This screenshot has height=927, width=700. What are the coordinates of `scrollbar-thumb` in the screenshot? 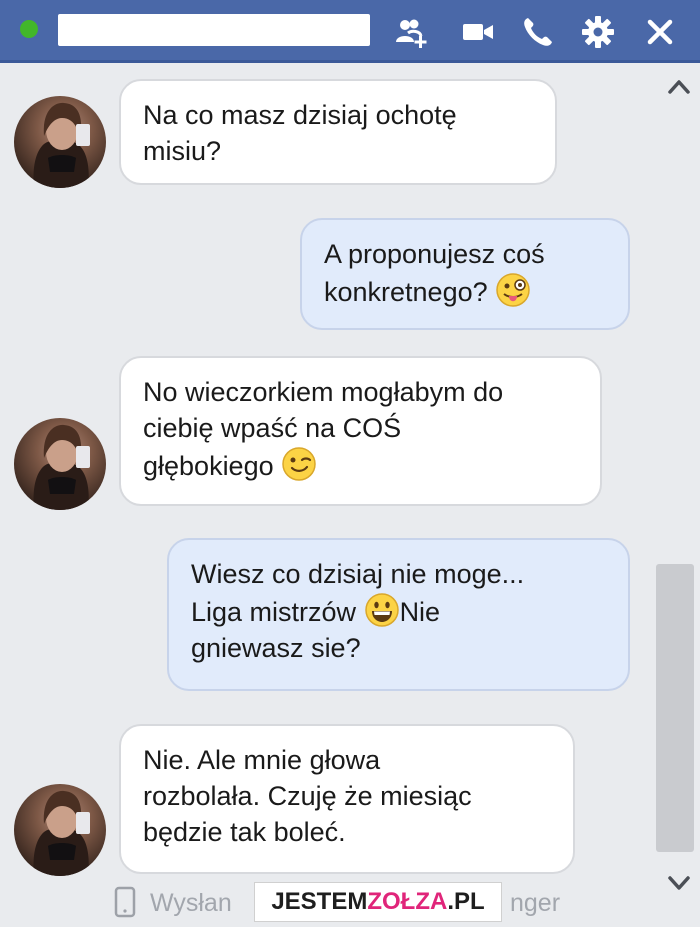 It's located at (675, 708).